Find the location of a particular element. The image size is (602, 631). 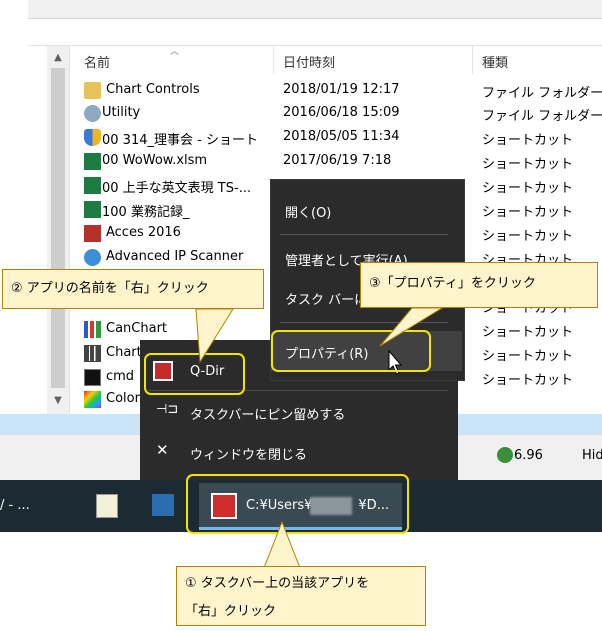

cmd-icon is located at coordinates (92, 377).